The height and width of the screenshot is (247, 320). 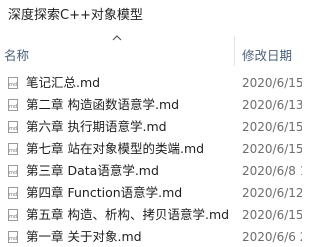 What do you see at coordinates (96, 126) in the screenshot?
I see `file-name: 第六章 执行期语意学.md` at bounding box center [96, 126].